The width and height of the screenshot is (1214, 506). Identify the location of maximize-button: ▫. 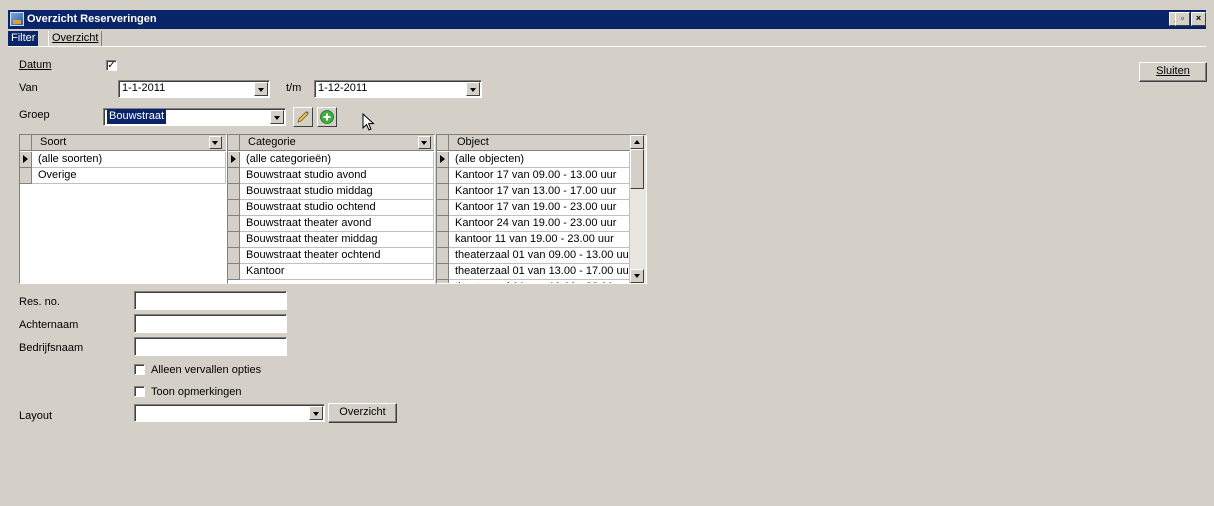
(1182, 19).